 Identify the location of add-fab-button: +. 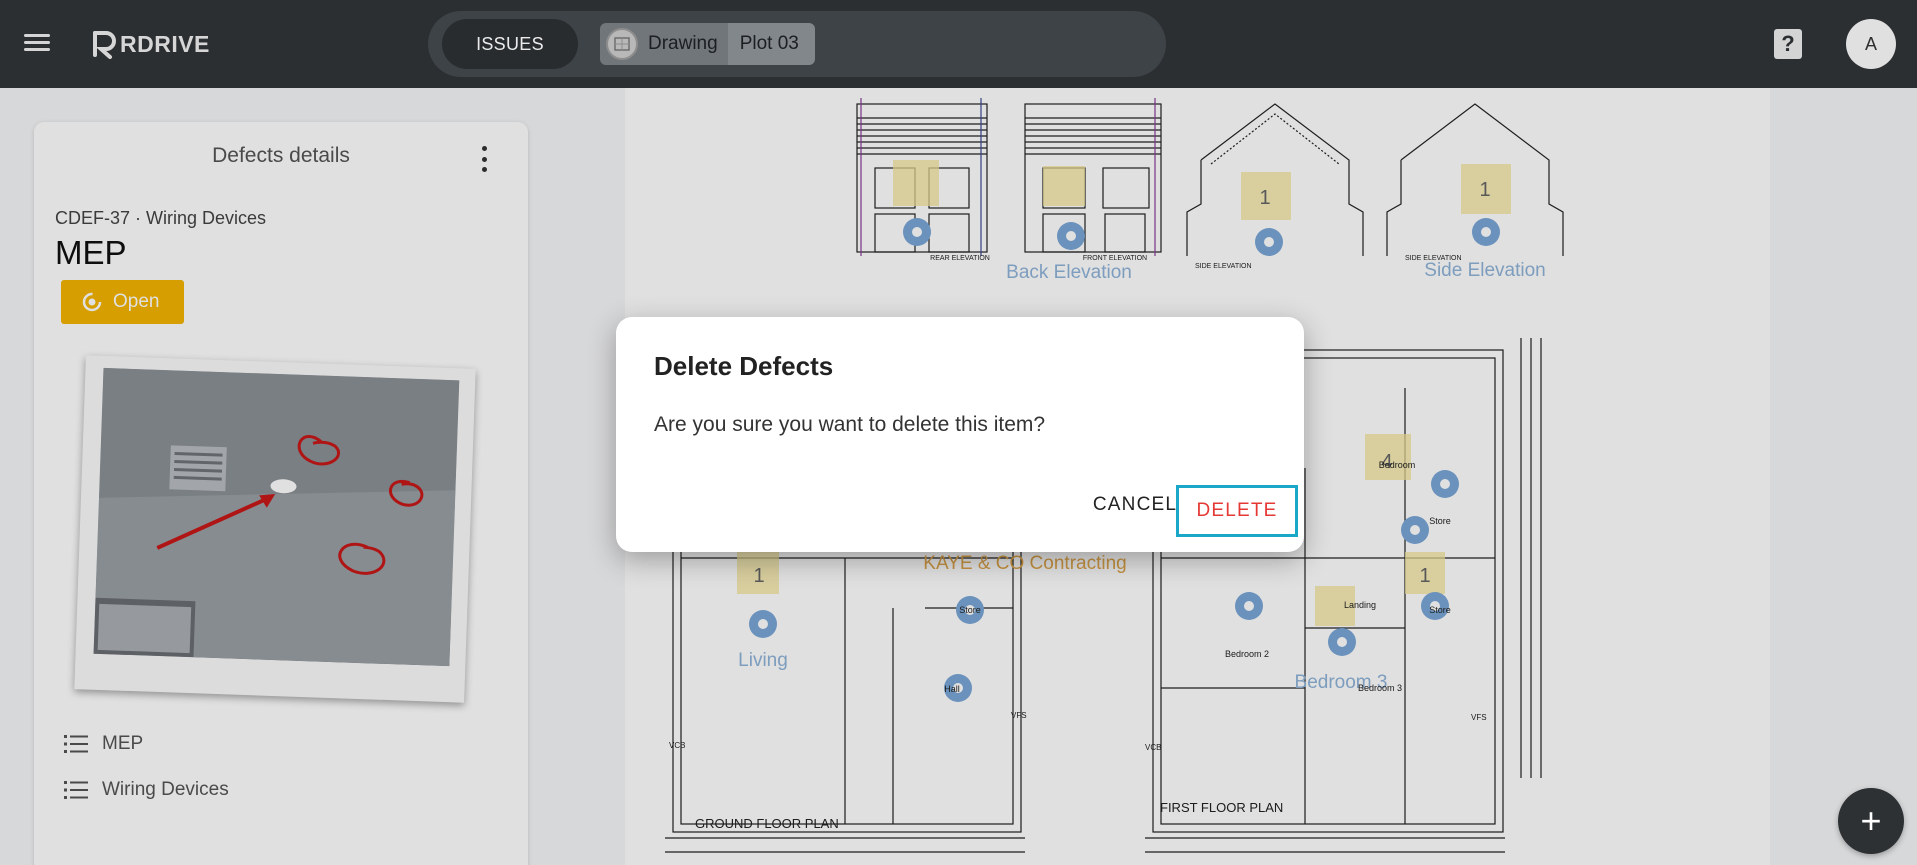
(1871, 821).